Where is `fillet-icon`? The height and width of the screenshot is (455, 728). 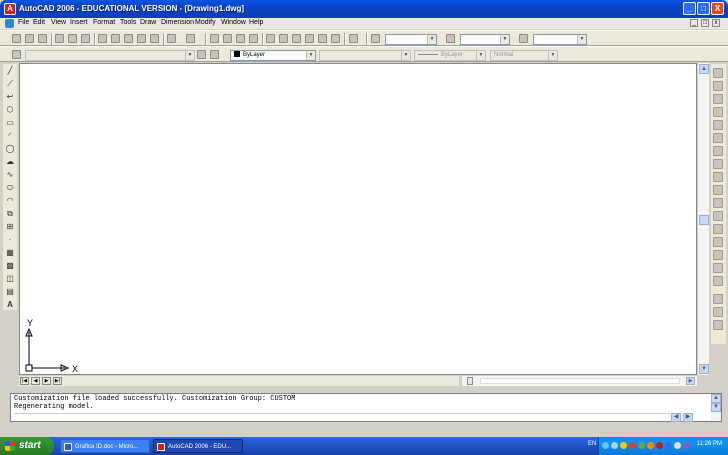 fillet-icon is located at coordinates (718, 268).